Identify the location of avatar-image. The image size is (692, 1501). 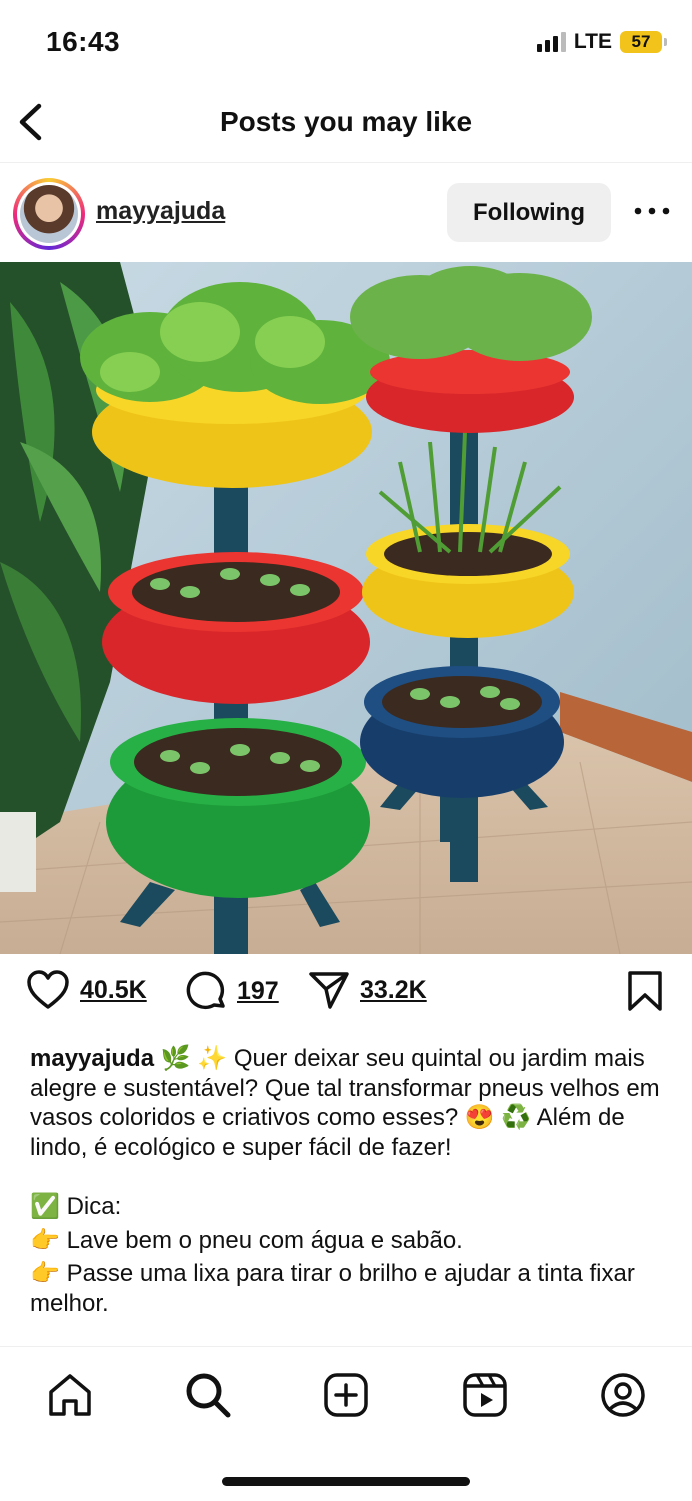
(49, 214).